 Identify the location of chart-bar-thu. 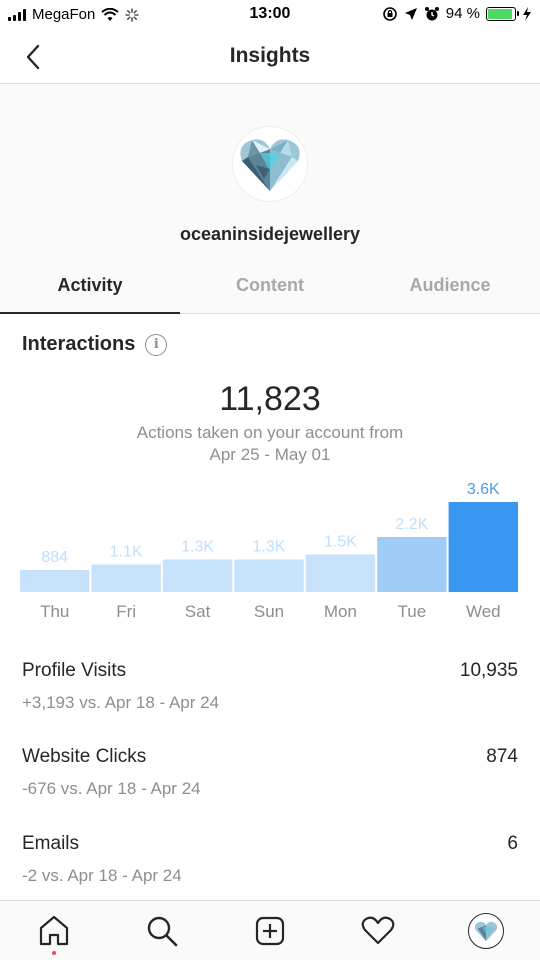
(55, 580).